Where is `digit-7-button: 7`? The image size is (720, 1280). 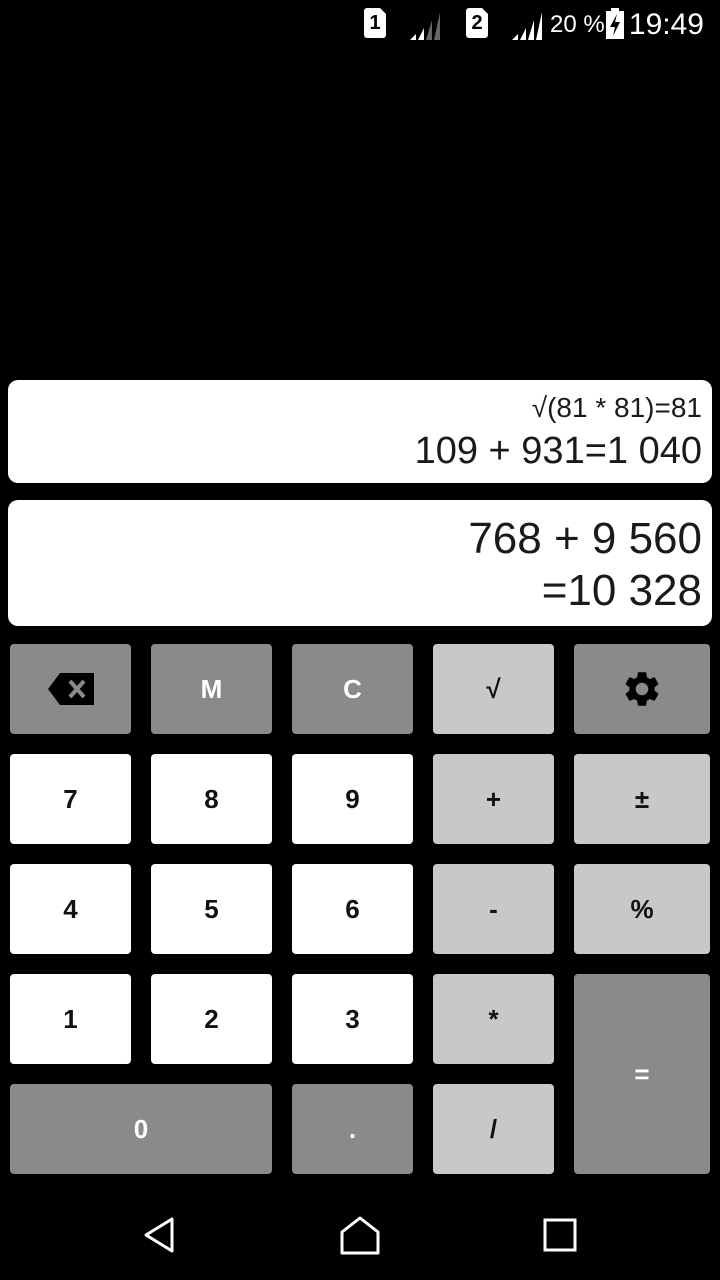
digit-7-button: 7 is located at coordinates (70, 799).